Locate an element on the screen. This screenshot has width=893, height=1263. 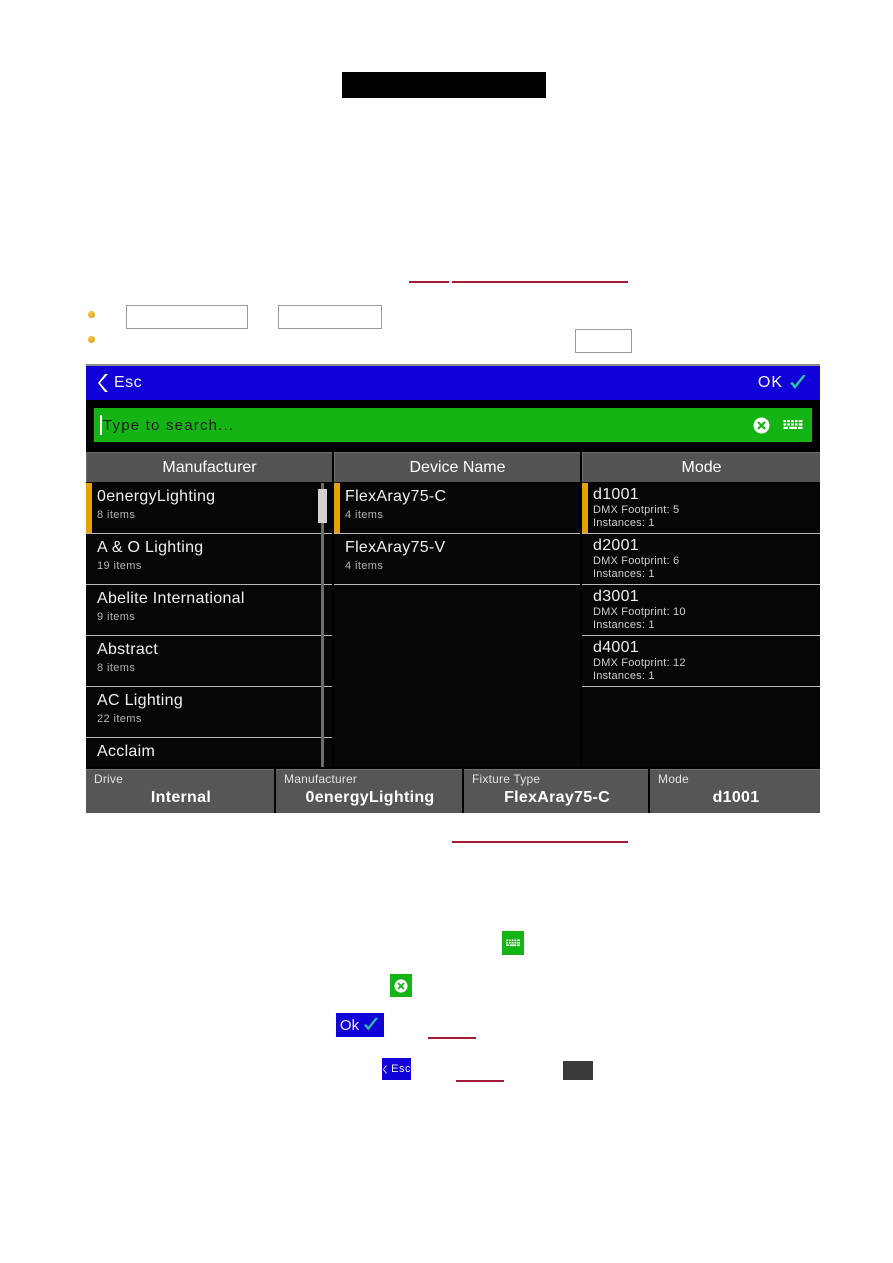
status-value: Internal is located at coordinates (181, 797).